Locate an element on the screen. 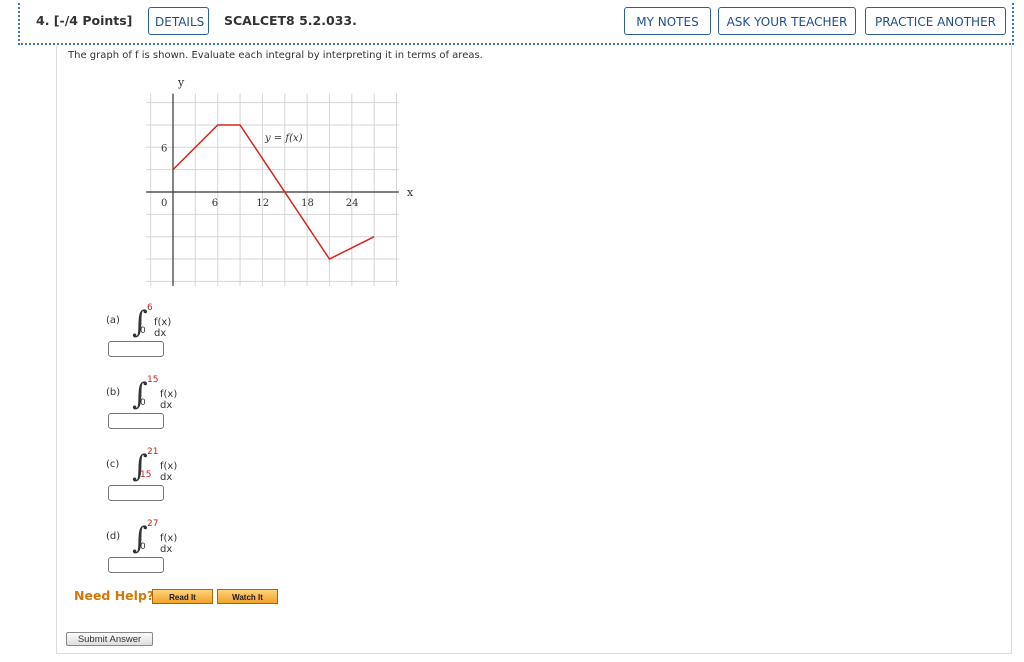 This screenshot has width=1024, height=662. upper-limit: 27 is located at coordinates (153, 524).